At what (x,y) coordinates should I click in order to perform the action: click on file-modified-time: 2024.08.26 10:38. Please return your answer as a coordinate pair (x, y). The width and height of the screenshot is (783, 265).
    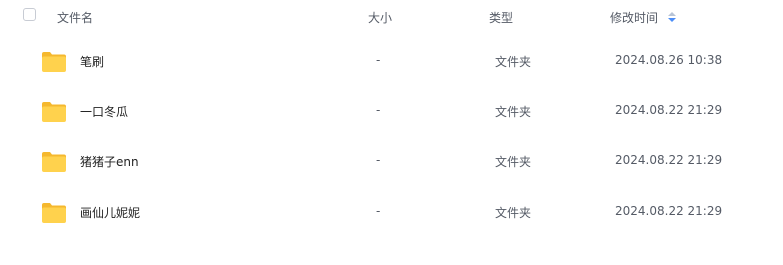
    Looking at the image, I should click on (669, 60).